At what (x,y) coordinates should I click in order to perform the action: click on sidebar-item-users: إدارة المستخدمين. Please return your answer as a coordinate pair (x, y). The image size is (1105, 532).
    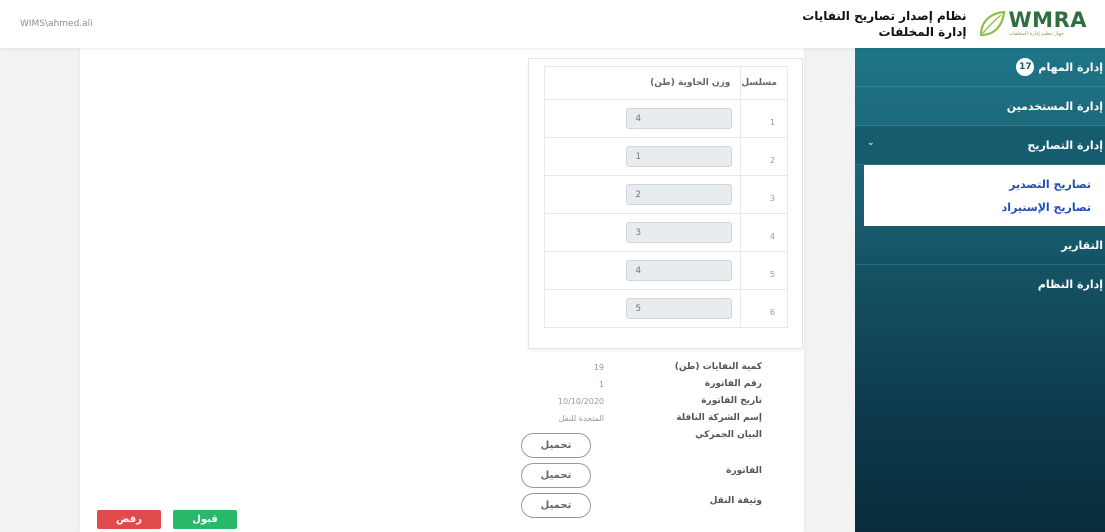
    Looking at the image, I should click on (980, 106).